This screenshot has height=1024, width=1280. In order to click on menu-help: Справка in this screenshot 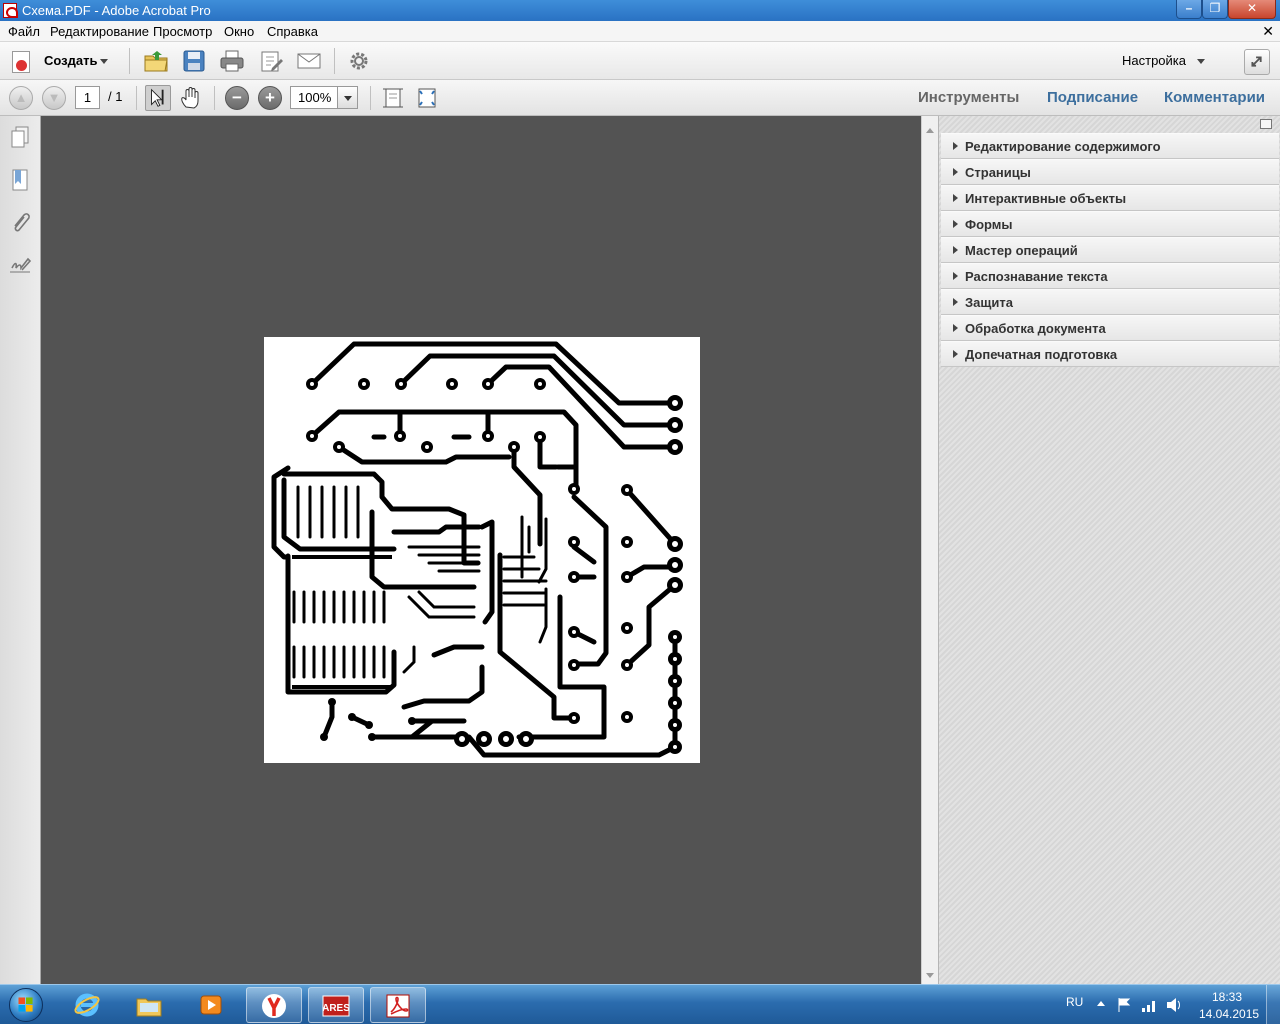, I will do `click(292, 31)`.